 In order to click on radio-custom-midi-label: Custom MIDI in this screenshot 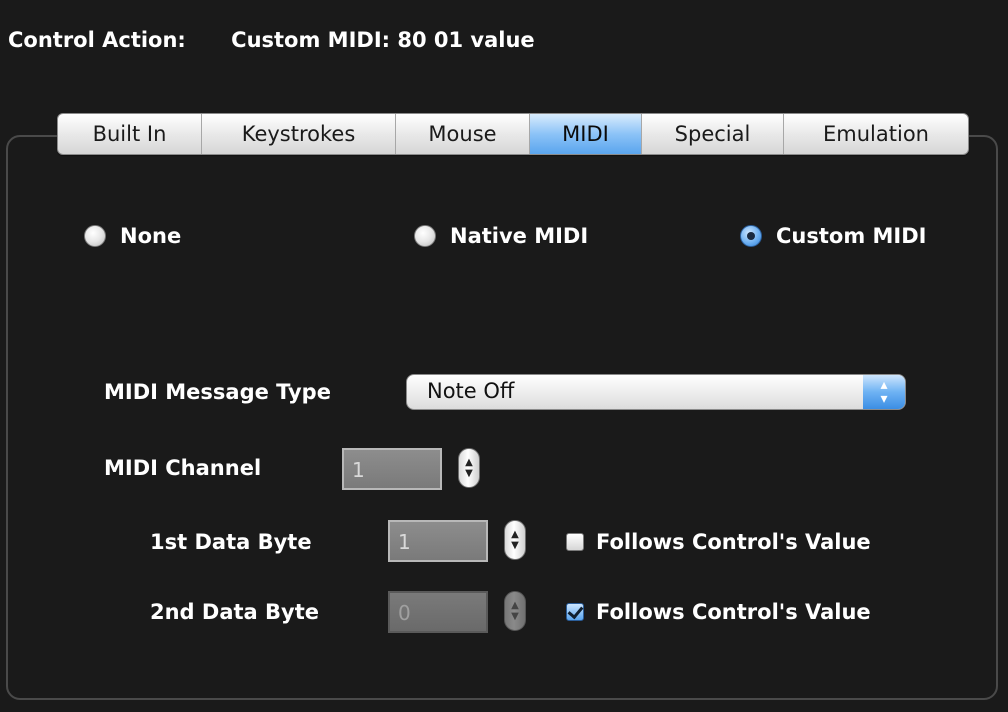, I will do `click(851, 236)`.